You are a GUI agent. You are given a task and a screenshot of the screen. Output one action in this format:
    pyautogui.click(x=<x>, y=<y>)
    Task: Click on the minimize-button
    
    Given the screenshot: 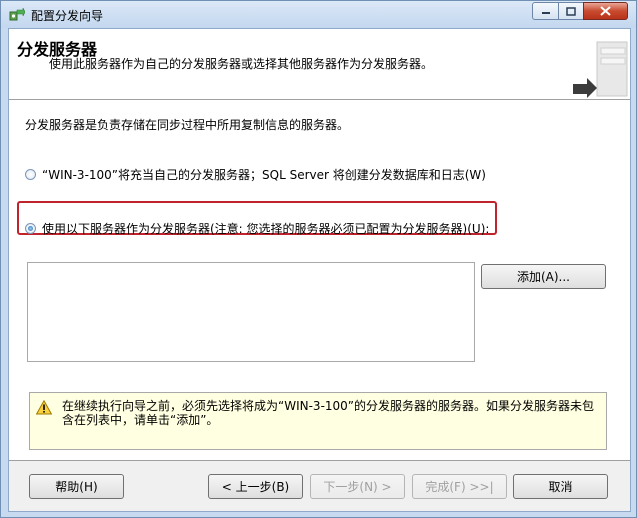 What is the action you would take?
    pyautogui.click(x=545, y=11)
    